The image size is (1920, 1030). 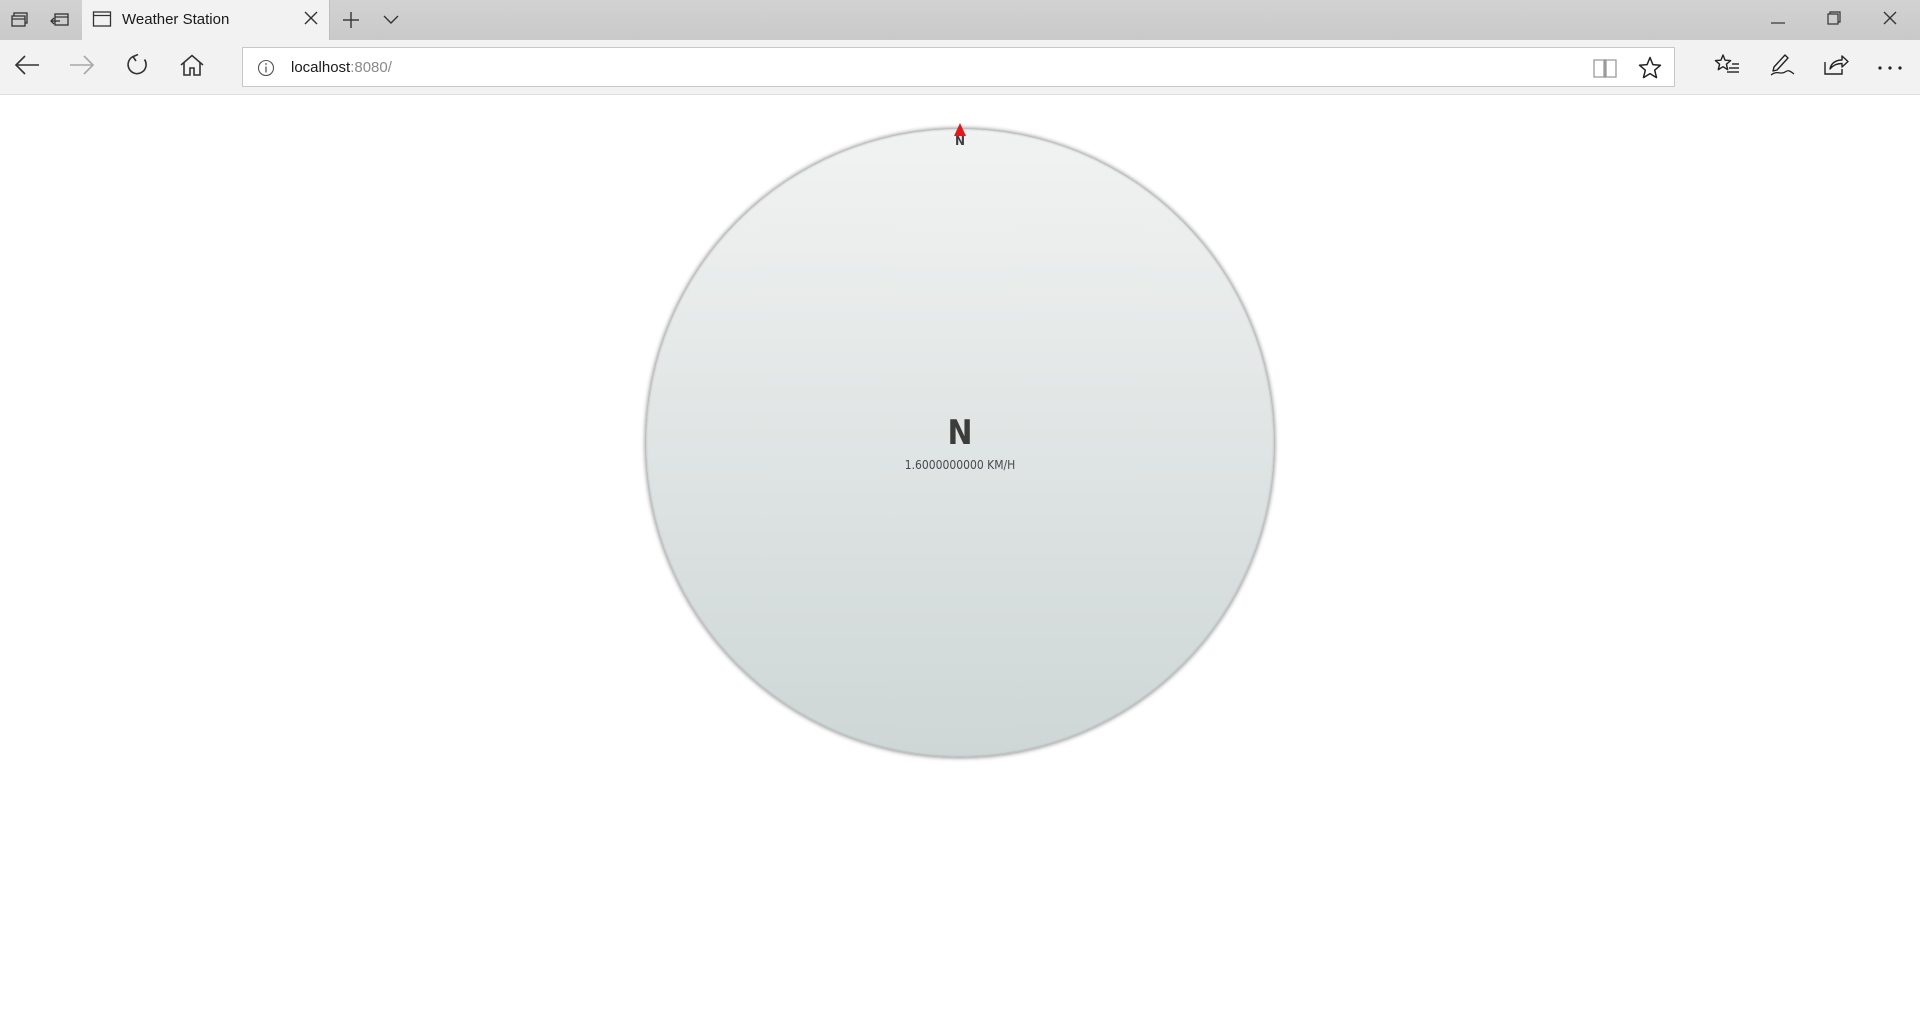 I want to click on close-tab-button, so click(x=311, y=20).